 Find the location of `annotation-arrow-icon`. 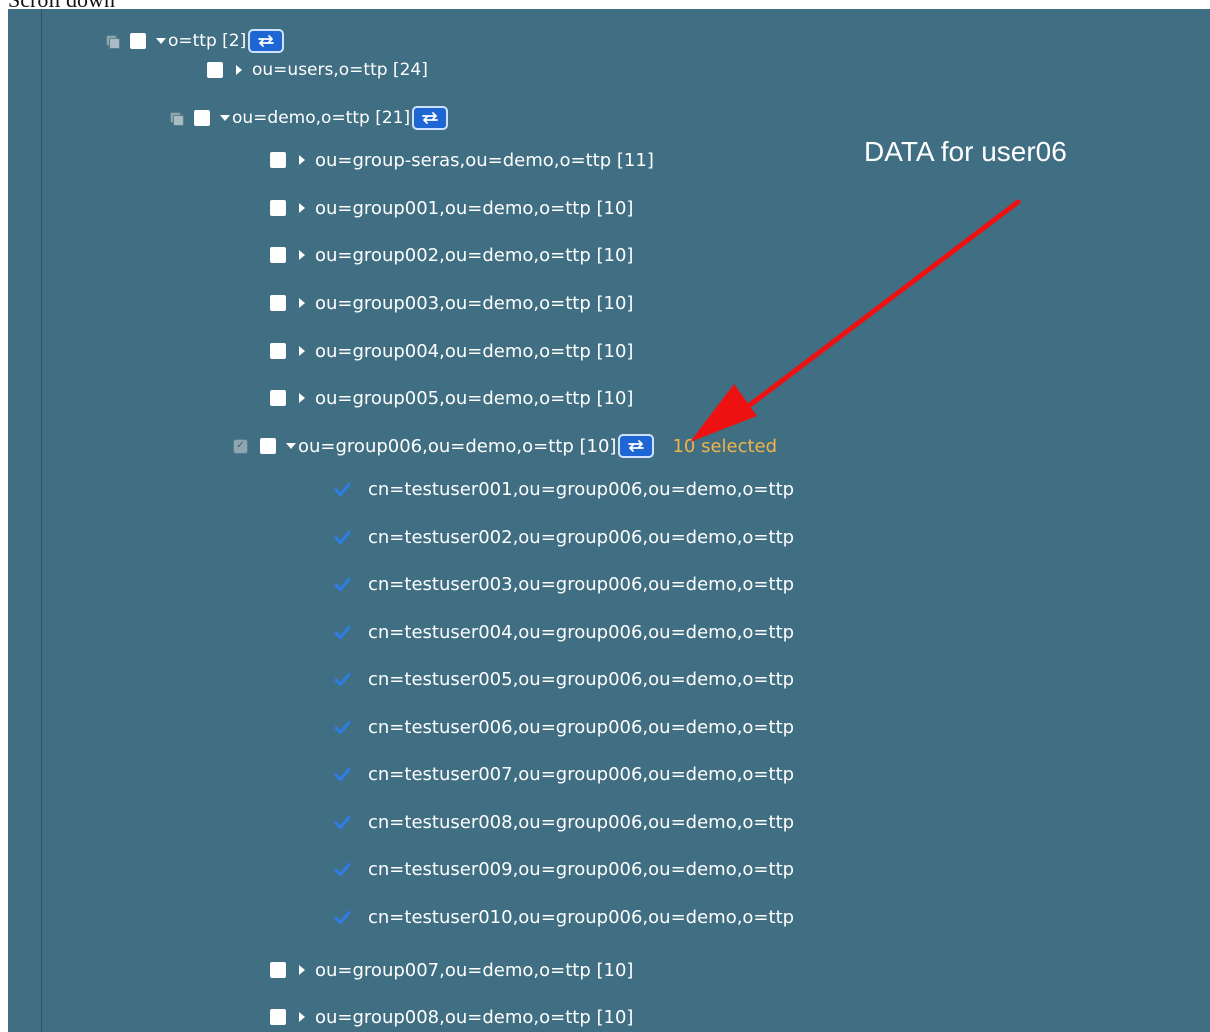

annotation-arrow-icon is located at coordinates (855, 320).